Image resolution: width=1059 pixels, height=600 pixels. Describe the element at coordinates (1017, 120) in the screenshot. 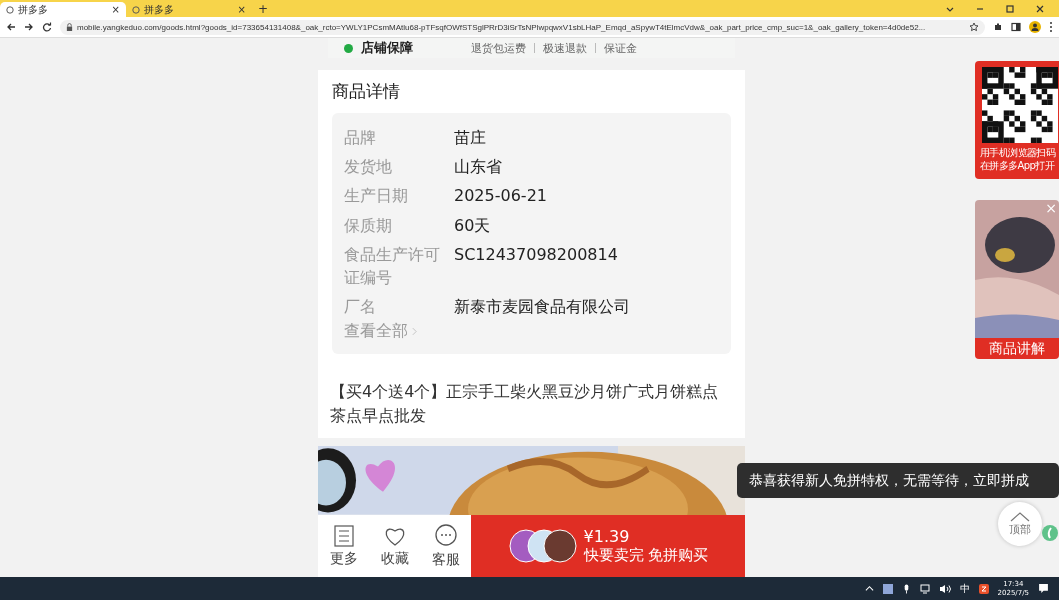

I see `qr-card: 用手机浏览器扫码 在拼多多App打开` at that location.